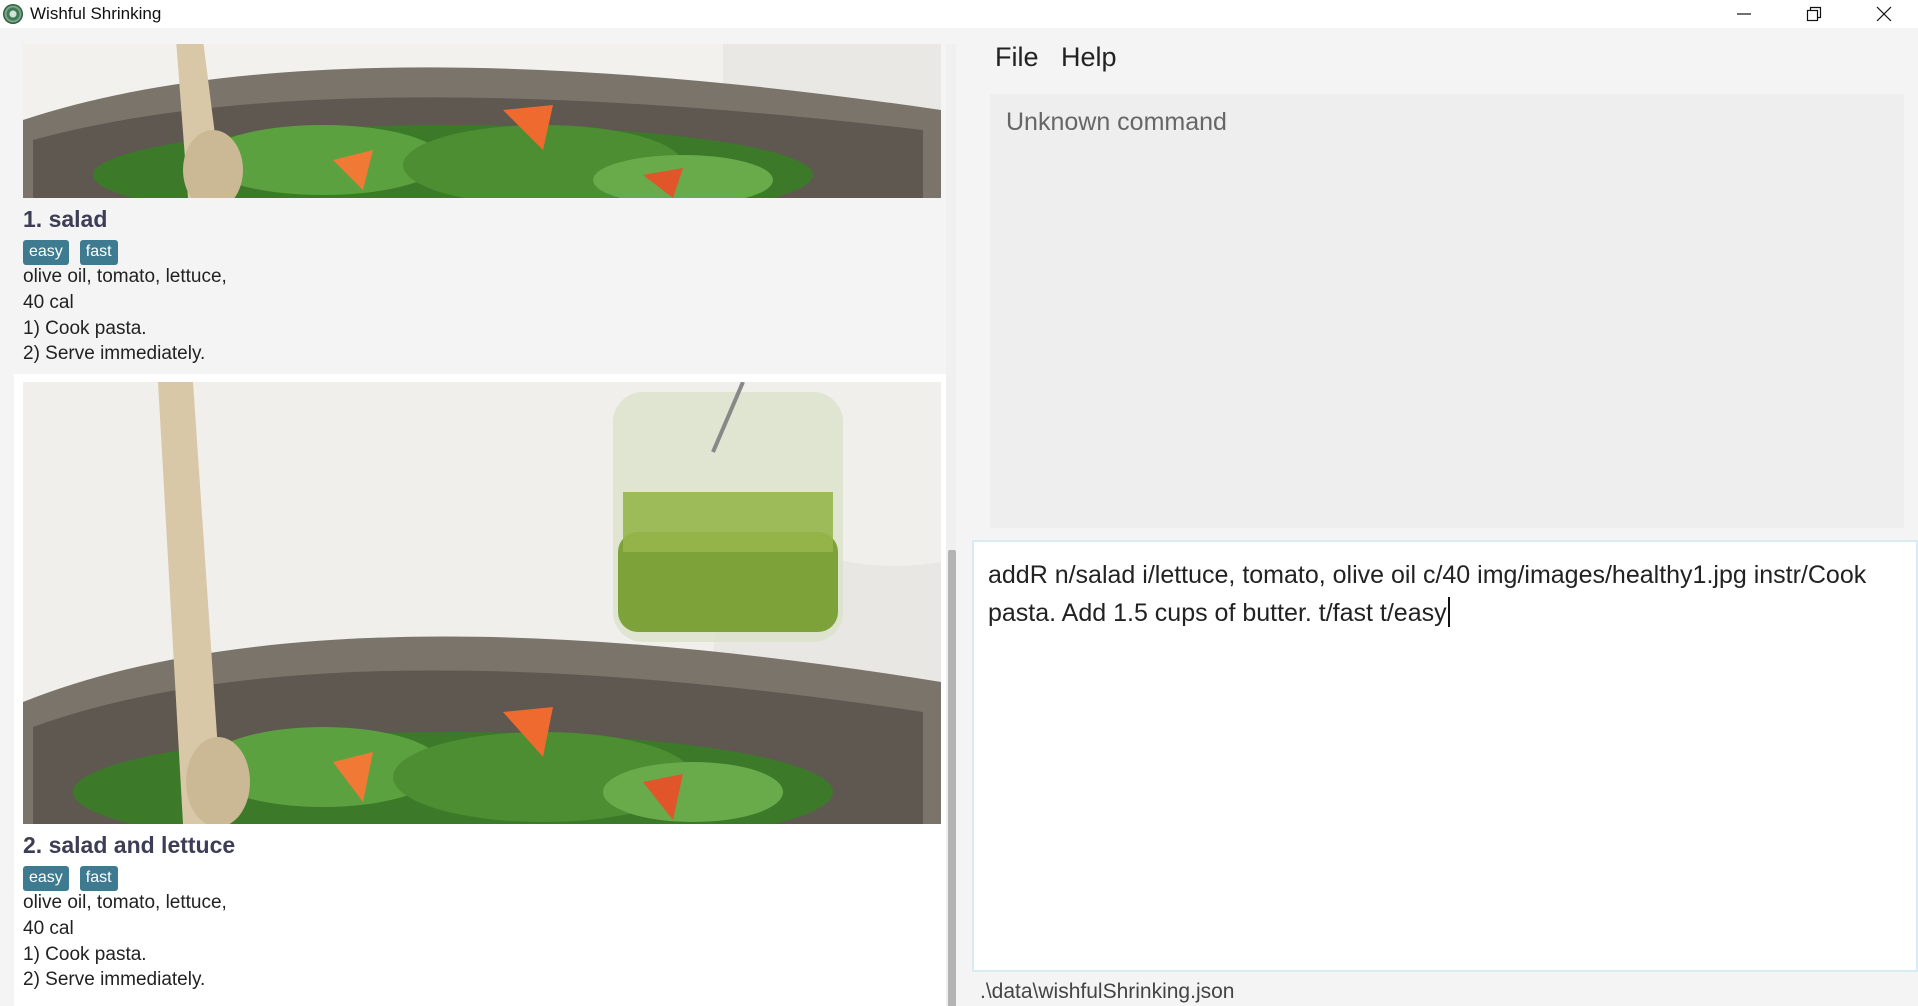 Image resolution: width=1918 pixels, height=1006 pixels. I want to click on text-caret, so click(1448, 612).